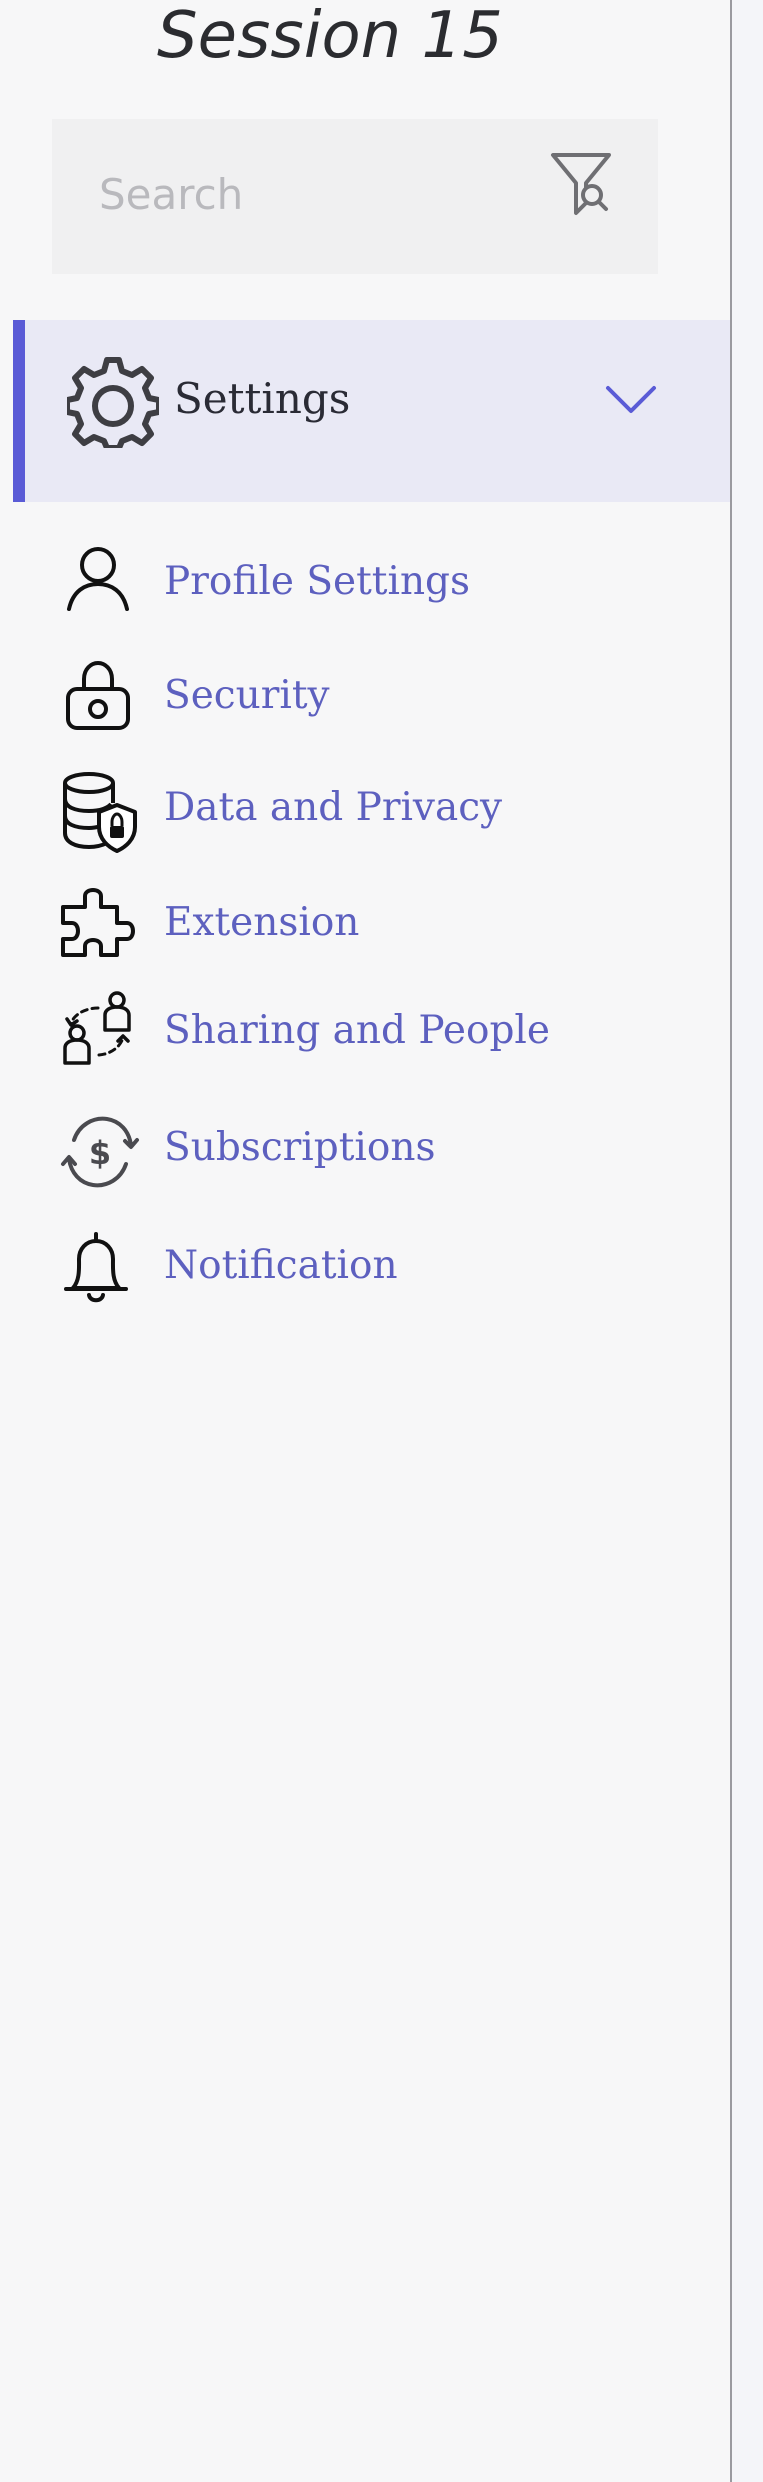 The width and height of the screenshot is (763, 2482). I want to click on sharing-people-icon, so click(100, 1035).